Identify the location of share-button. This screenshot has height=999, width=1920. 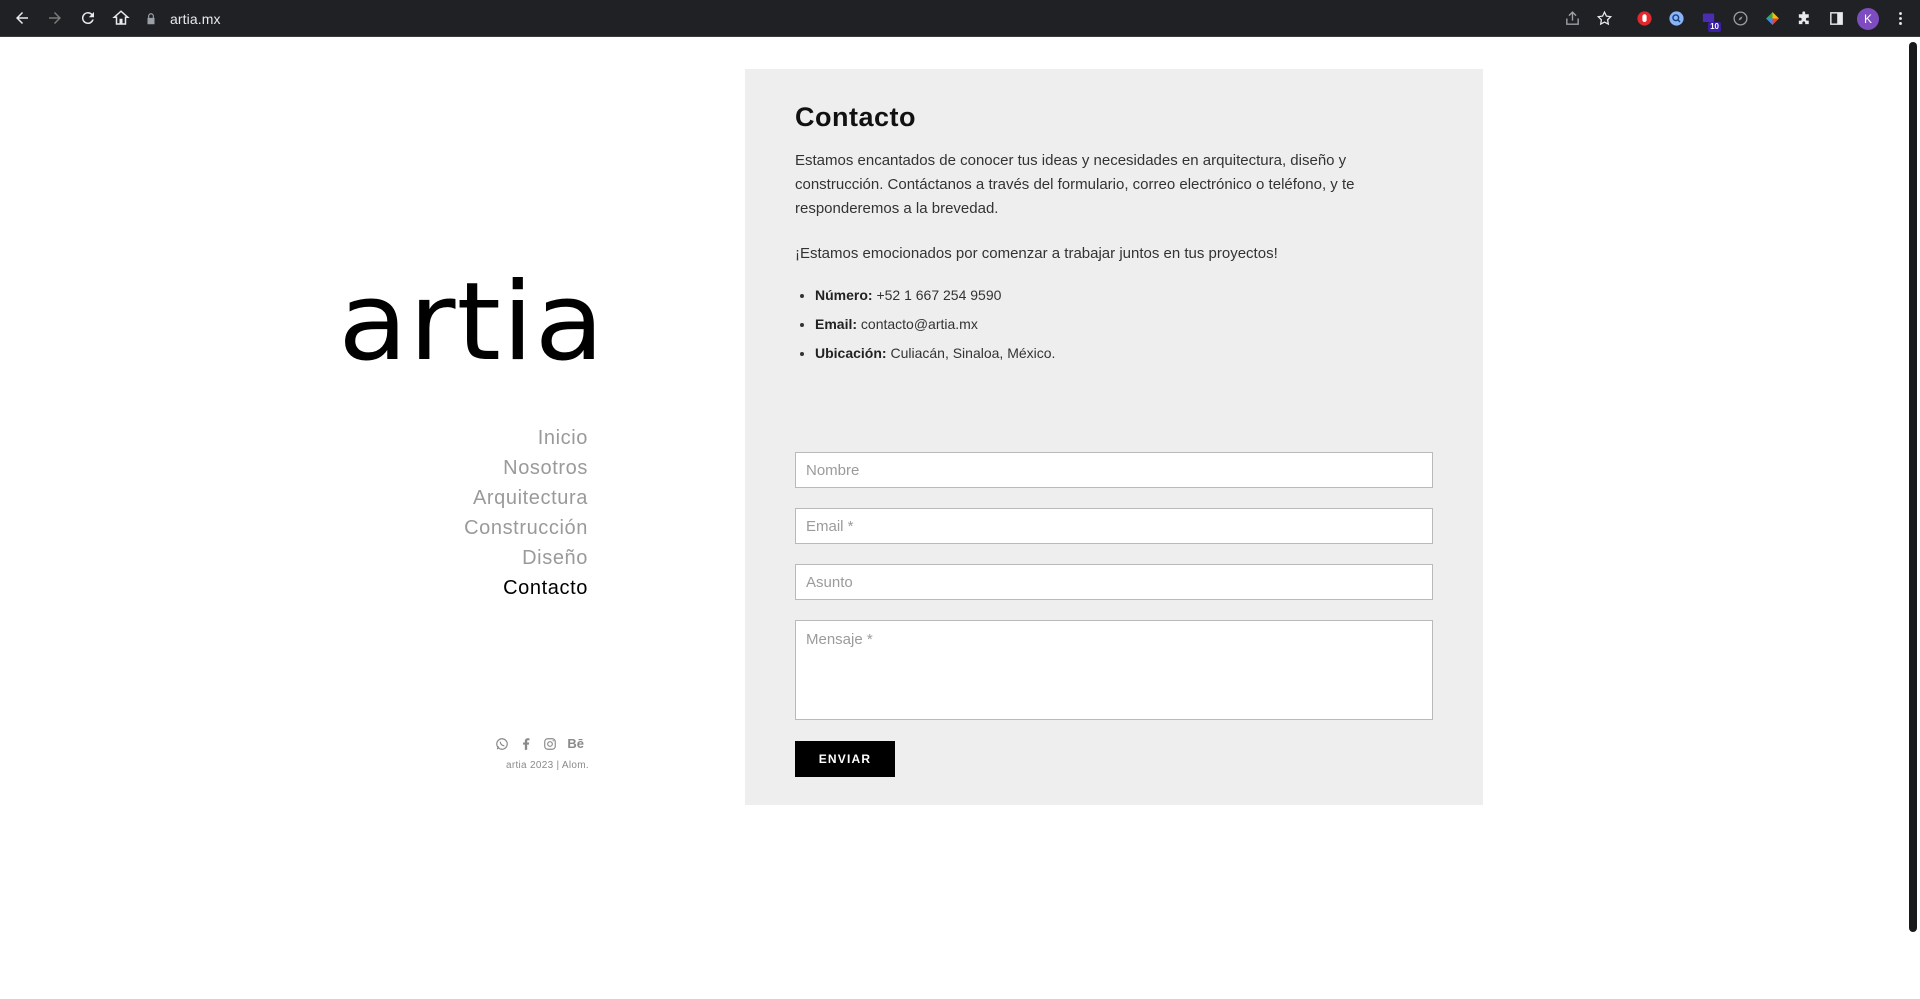
(1572, 19).